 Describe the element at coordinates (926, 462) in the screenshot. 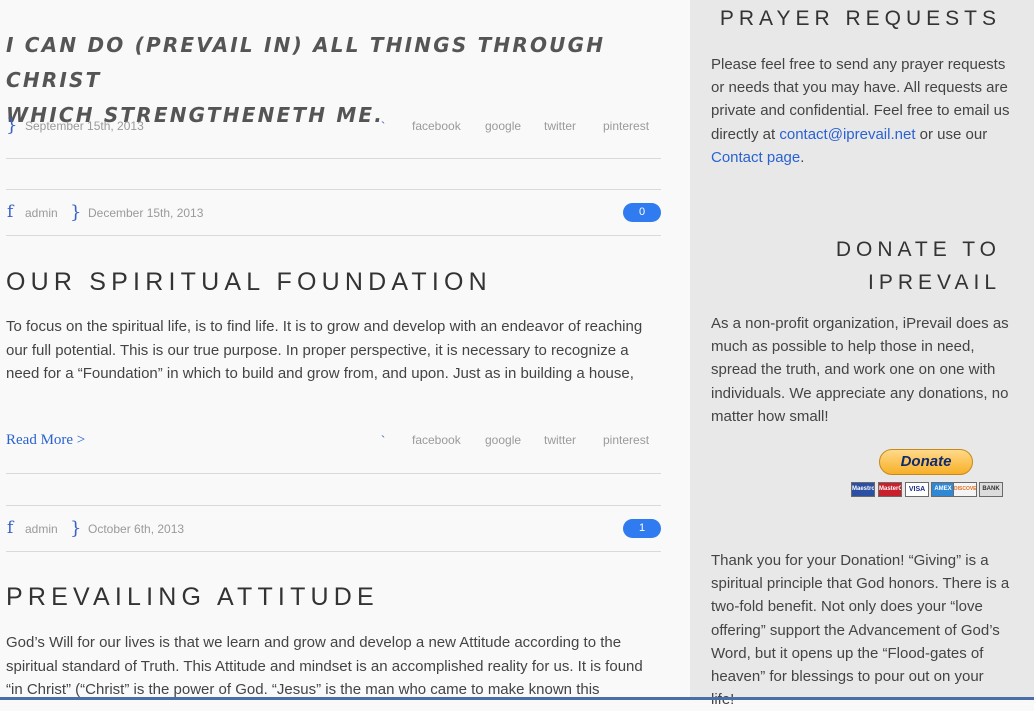

I see `donate-button: Donate` at that location.